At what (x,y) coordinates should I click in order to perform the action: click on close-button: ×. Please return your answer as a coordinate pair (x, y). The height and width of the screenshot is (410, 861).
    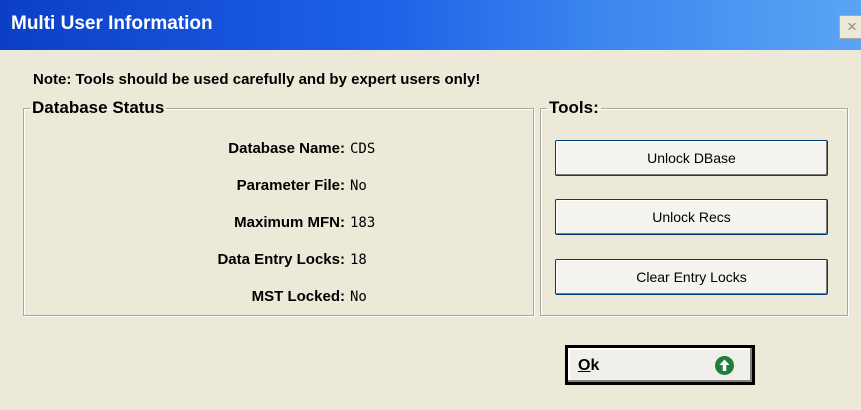
    Looking at the image, I should click on (850, 27).